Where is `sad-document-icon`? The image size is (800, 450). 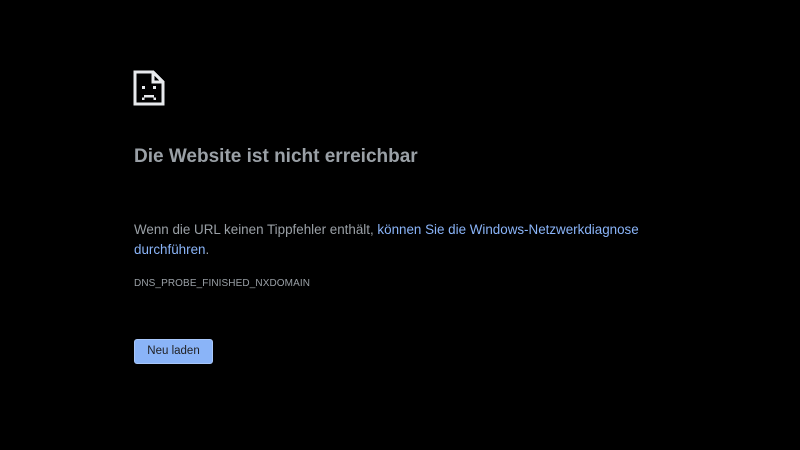
sad-document-icon is located at coordinates (149, 88).